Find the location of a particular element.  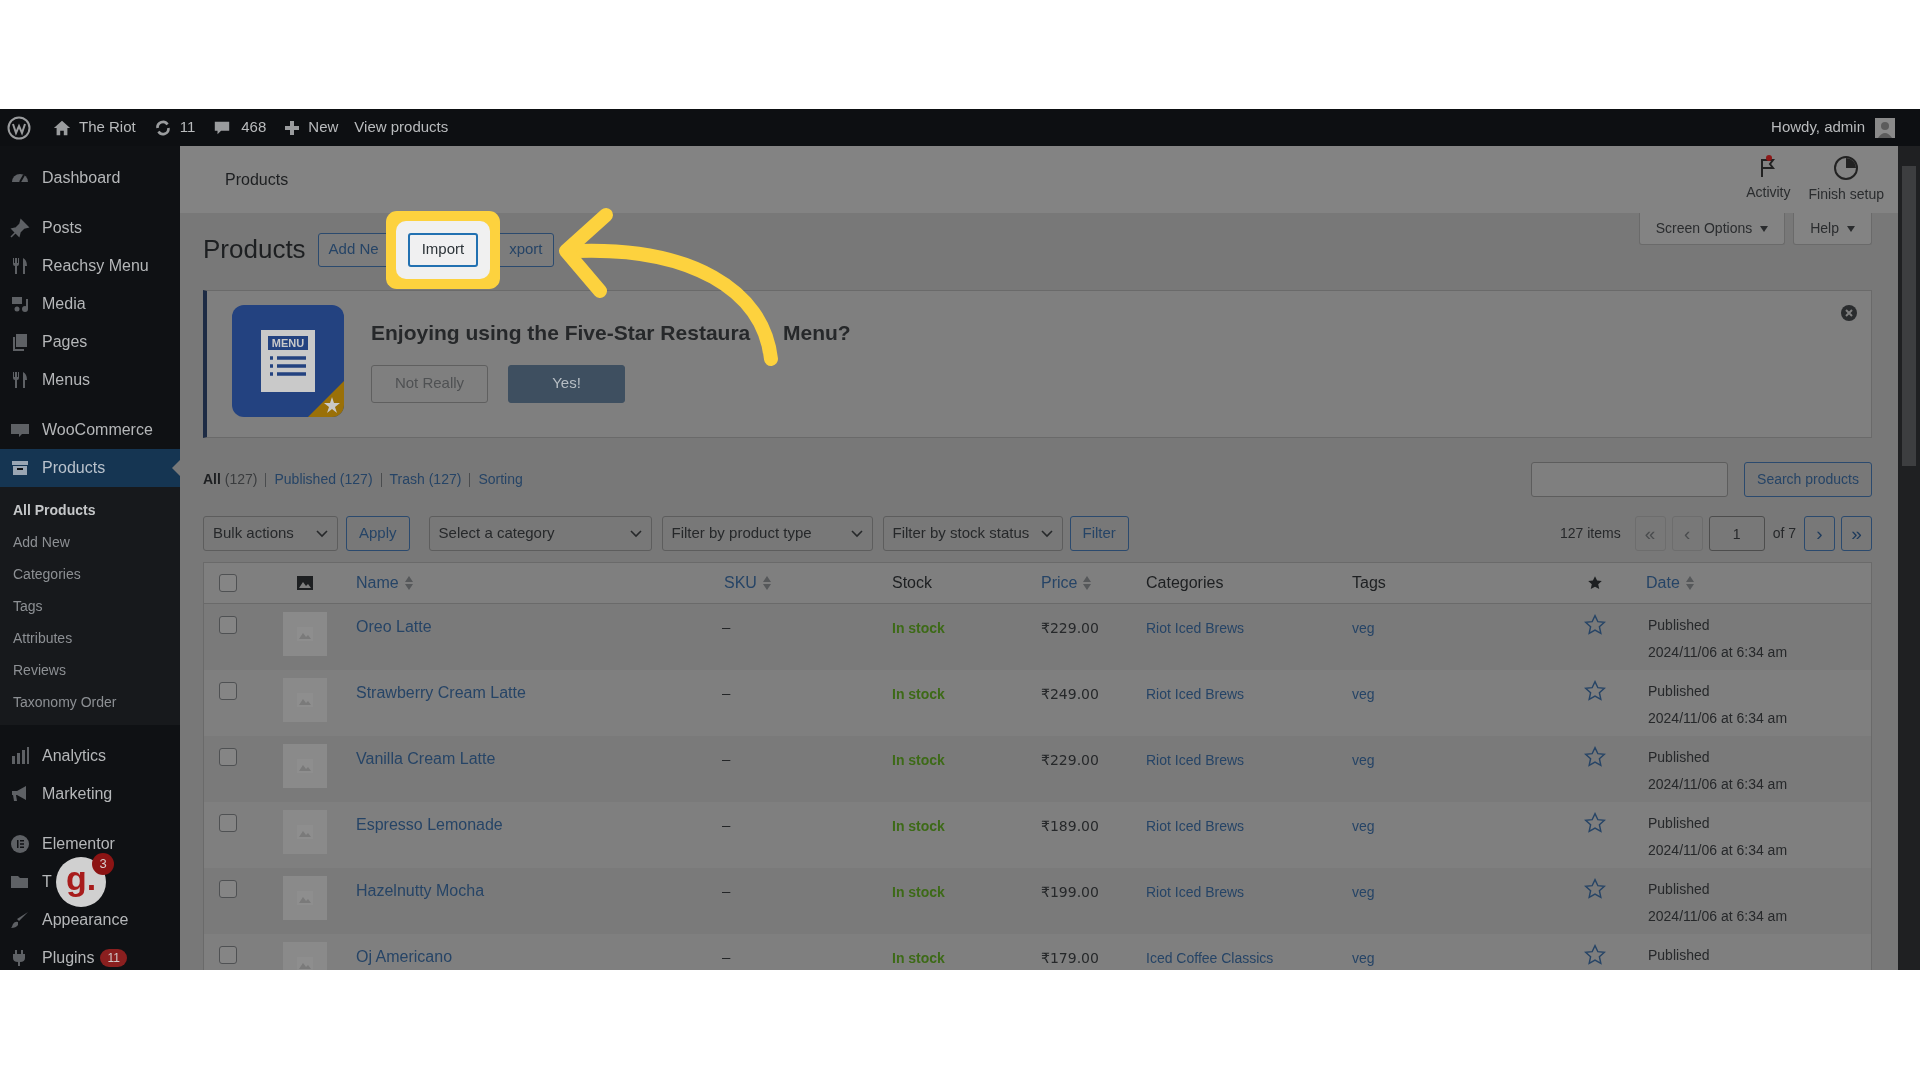

site-name-link: The Riot is located at coordinates (107, 127).